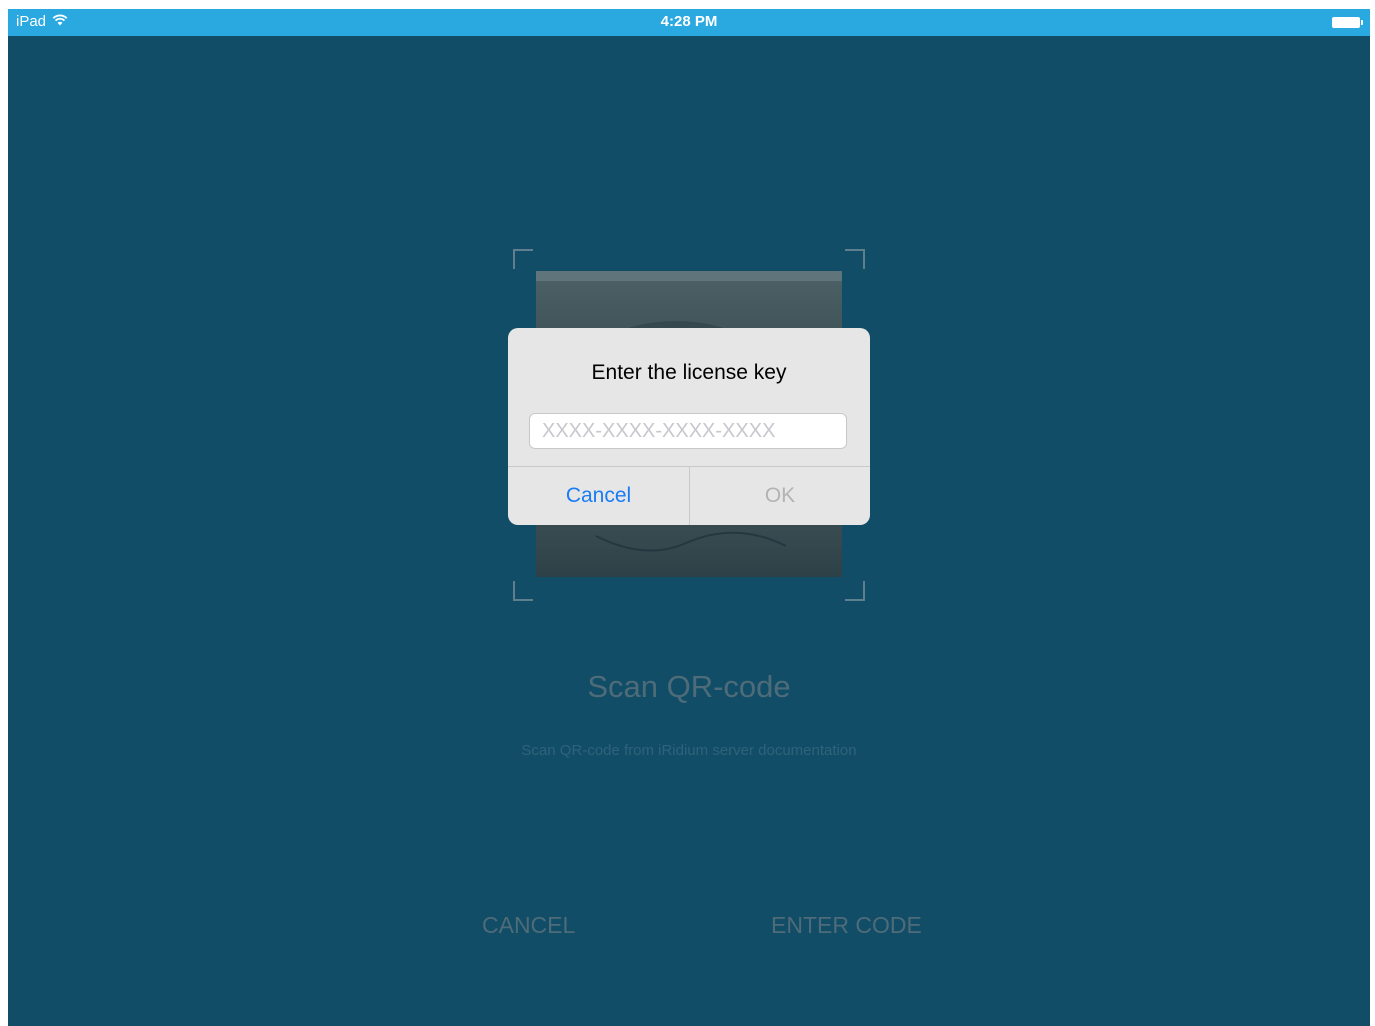 The width and height of the screenshot is (1375, 1026). I want to click on dialog-title: Enter the license key, so click(689, 372).